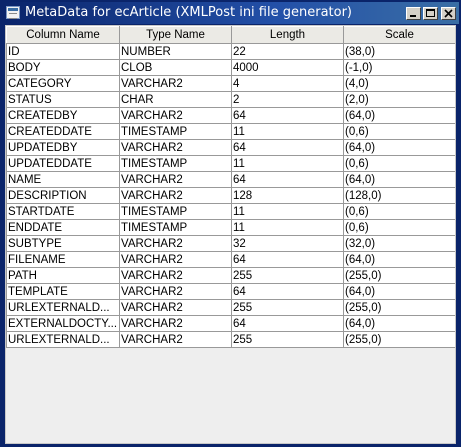  Describe the element at coordinates (399, 243) in the screenshot. I see `cell-scale: (32,0)` at that location.